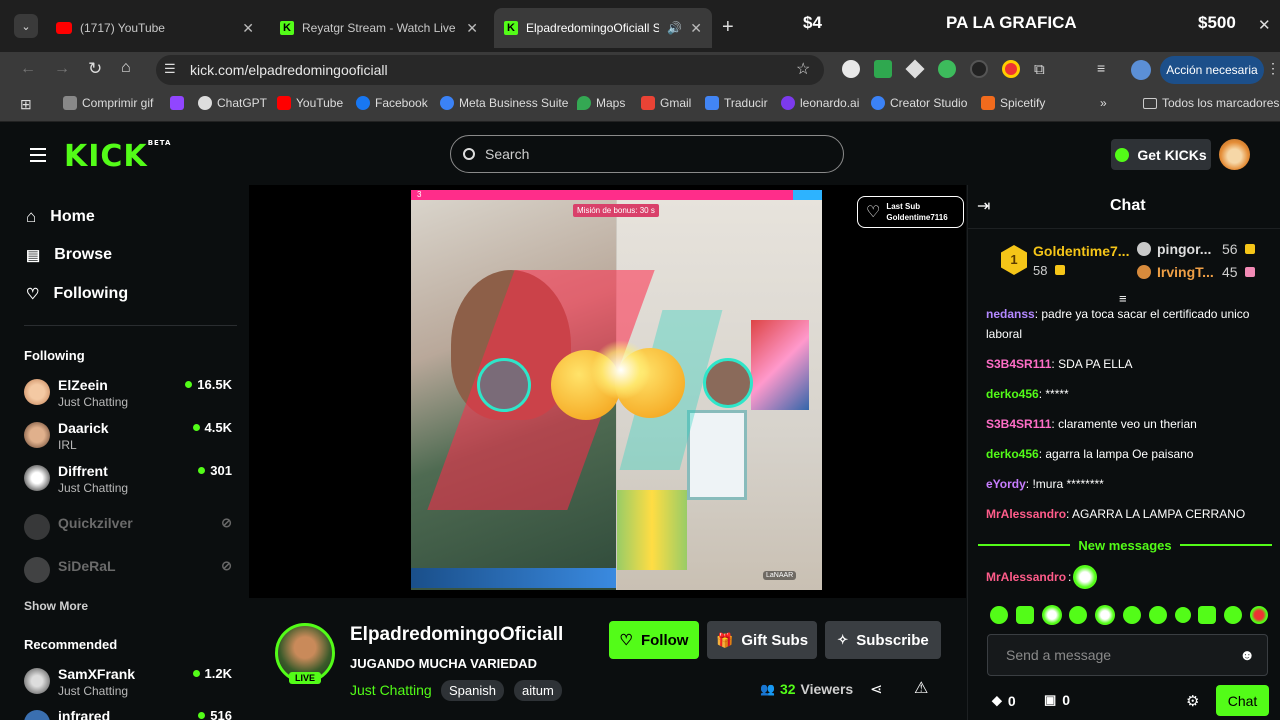 The height and width of the screenshot is (720, 1280). Describe the element at coordinates (26, 26) in the screenshot. I see `tab-search-button: ⌄` at that location.